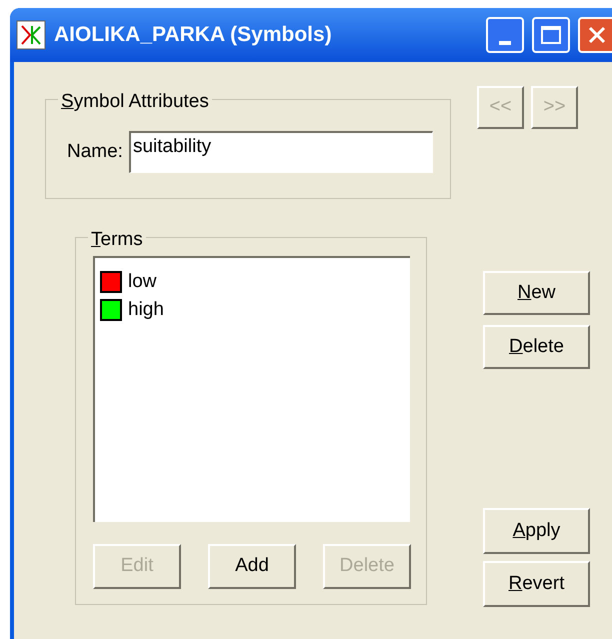 The height and width of the screenshot is (639, 612). What do you see at coordinates (142, 282) in the screenshot?
I see `term-item: low` at bounding box center [142, 282].